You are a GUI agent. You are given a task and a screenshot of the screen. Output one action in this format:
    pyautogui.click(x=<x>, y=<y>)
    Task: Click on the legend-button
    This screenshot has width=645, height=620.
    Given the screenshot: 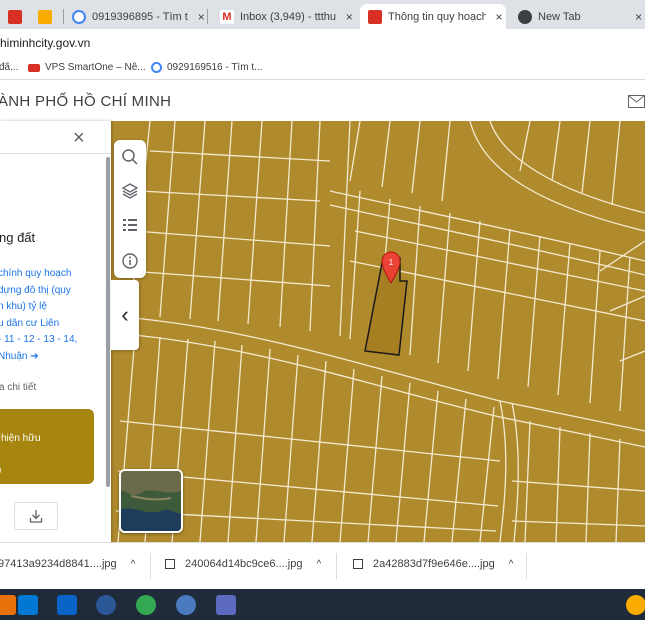 What is the action you would take?
    pyautogui.click(x=130, y=225)
    